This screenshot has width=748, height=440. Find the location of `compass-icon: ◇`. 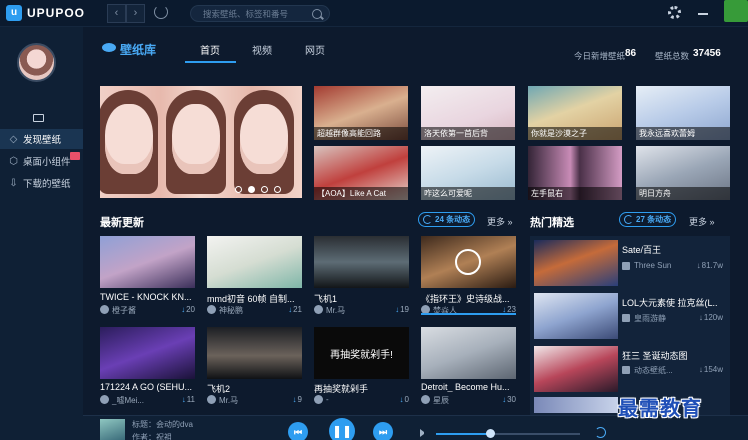

compass-icon: ◇ is located at coordinates (13, 139).